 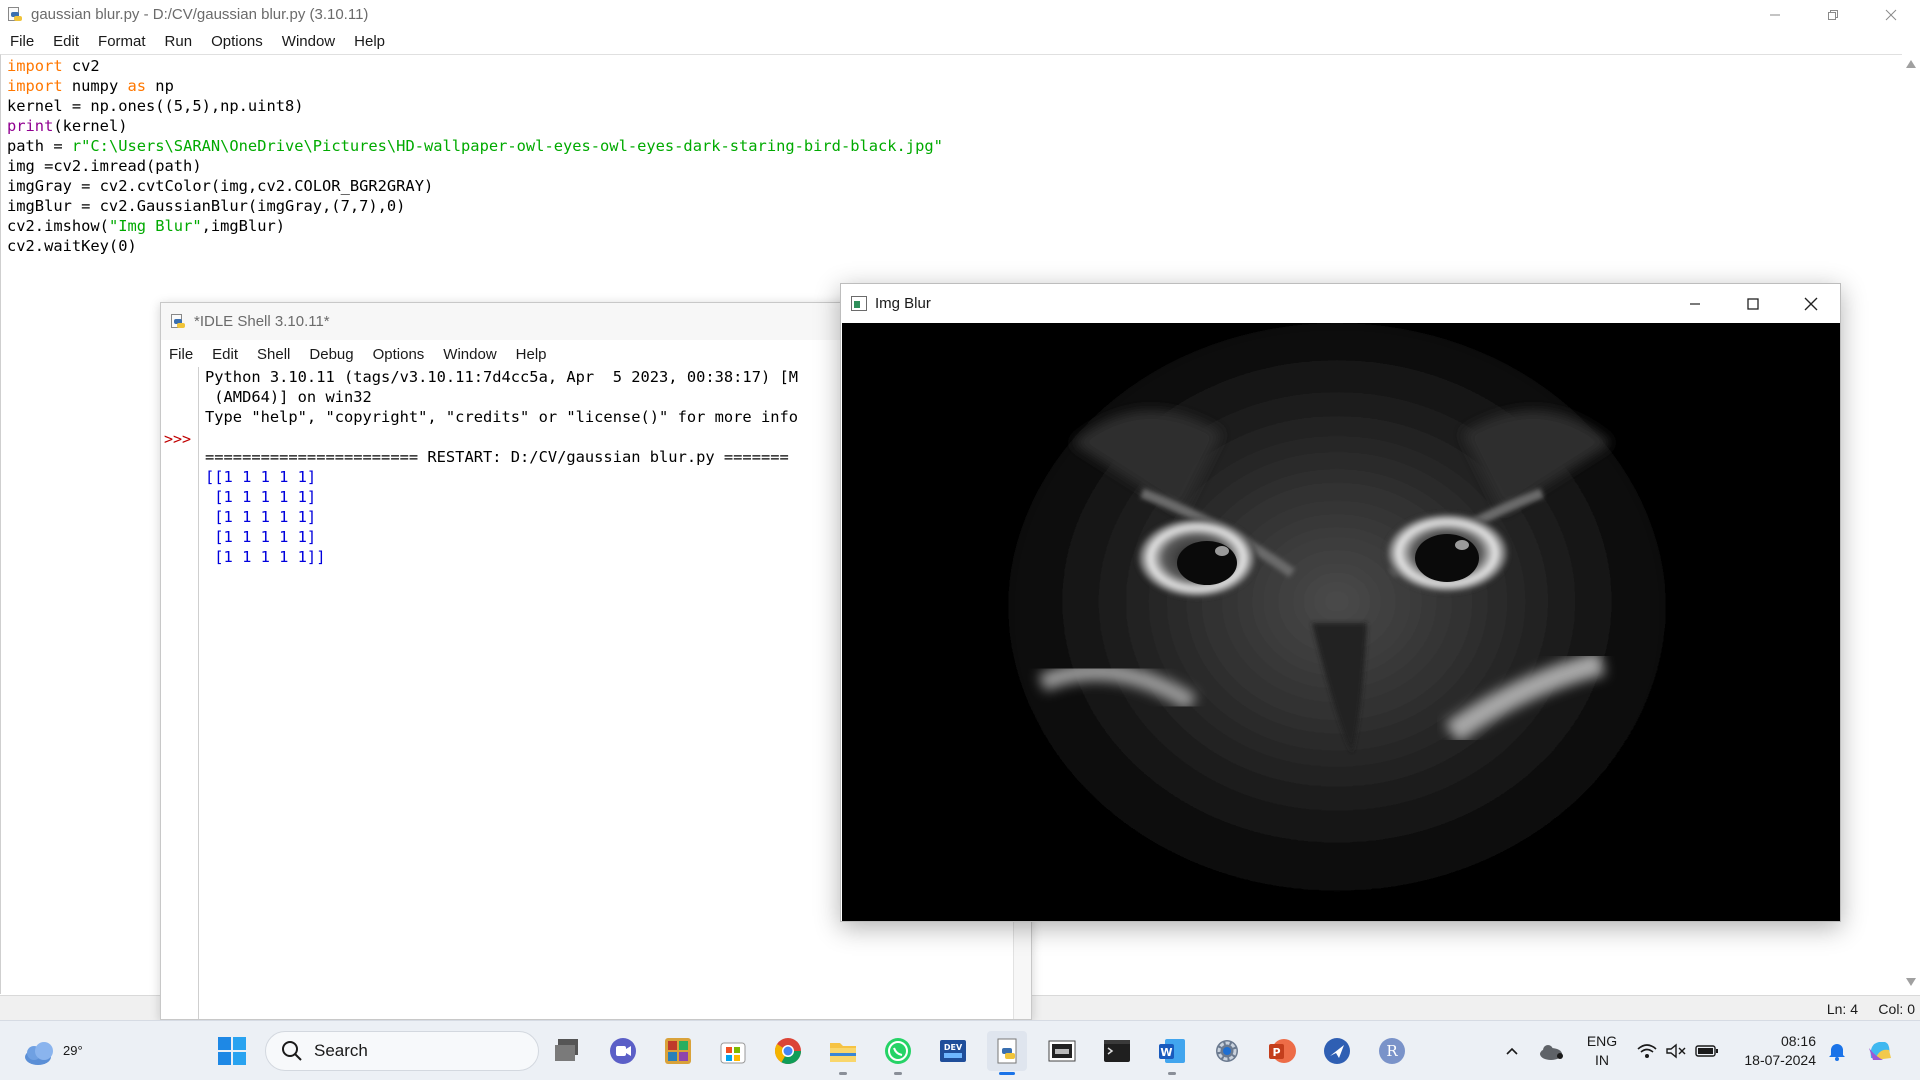 I want to click on shell-menu-shell: Shell, so click(x=273, y=354).